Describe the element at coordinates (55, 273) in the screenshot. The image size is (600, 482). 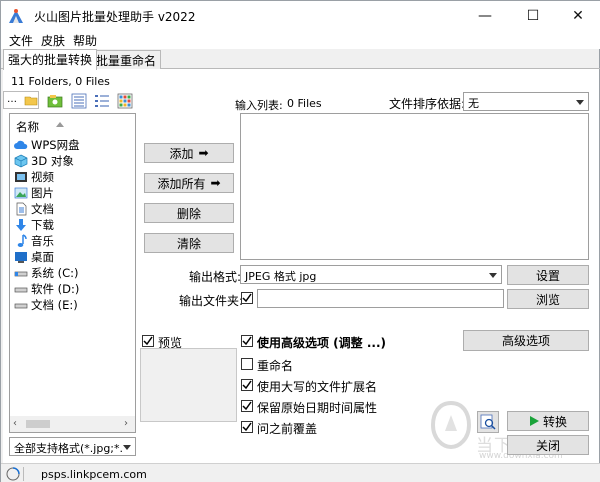
I see `tree-item-label: 系统 (C:)` at that location.